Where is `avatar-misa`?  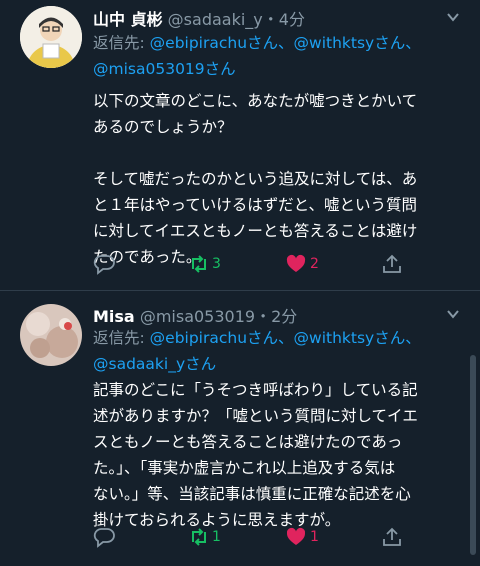
avatar-misa is located at coordinates (51, 335).